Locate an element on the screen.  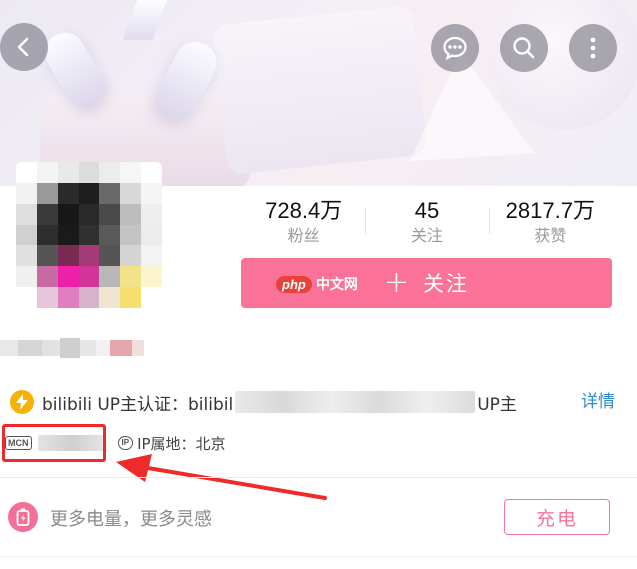
charge-tagline: 更多电量，更多灵感 is located at coordinates (131, 519).